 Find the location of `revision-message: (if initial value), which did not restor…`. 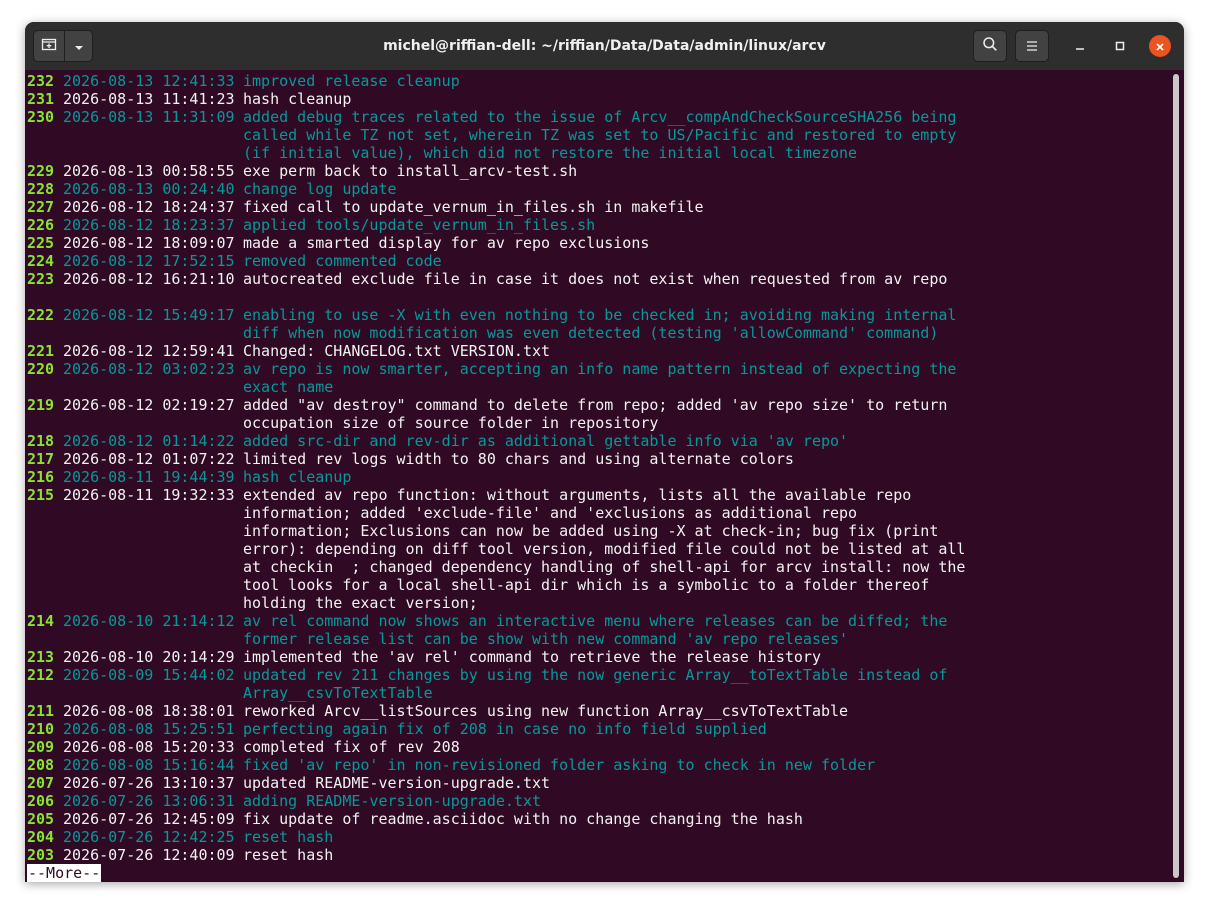

revision-message: (if initial value), which did not restor… is located at coordinates (550, 153).